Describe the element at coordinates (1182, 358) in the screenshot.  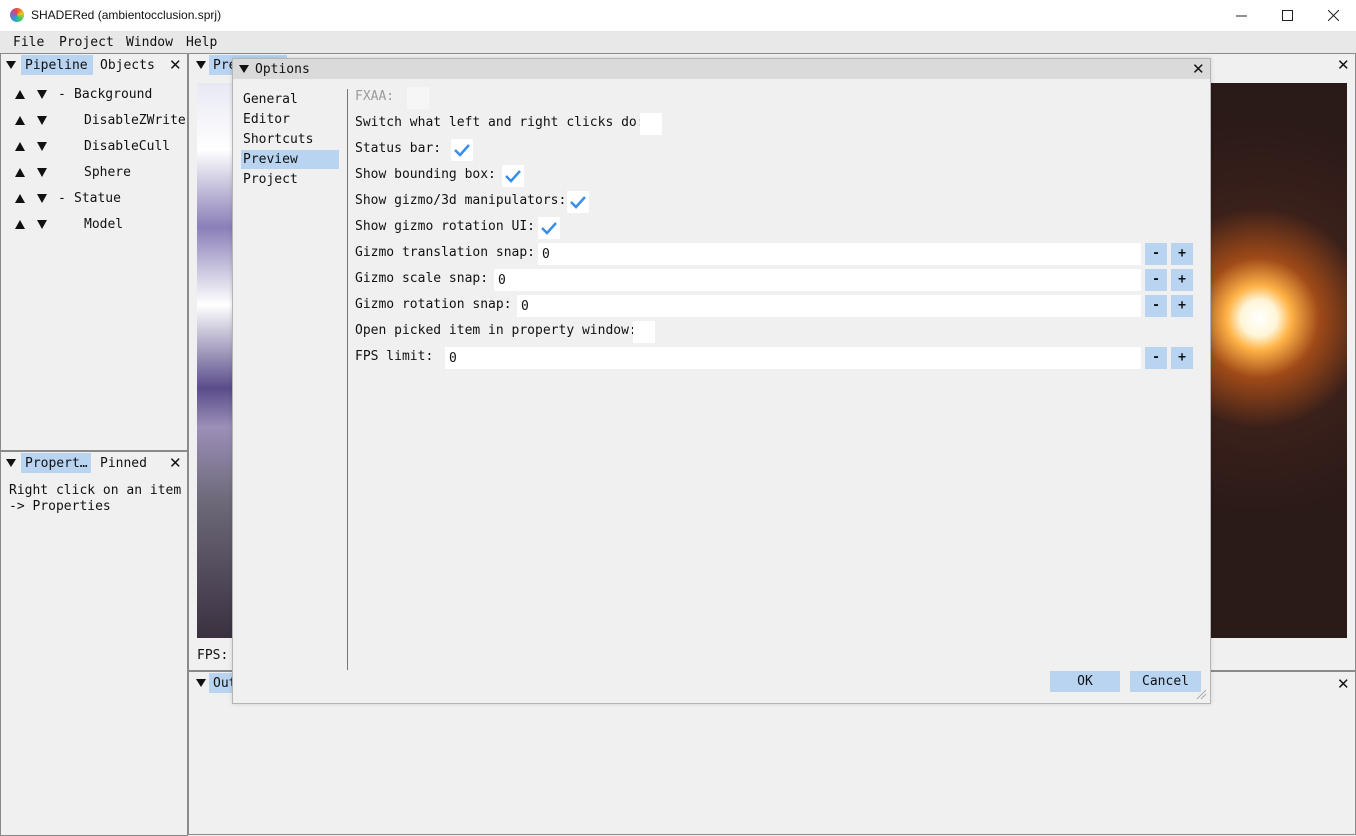
I see `fps-limit-increment: +` at that location.